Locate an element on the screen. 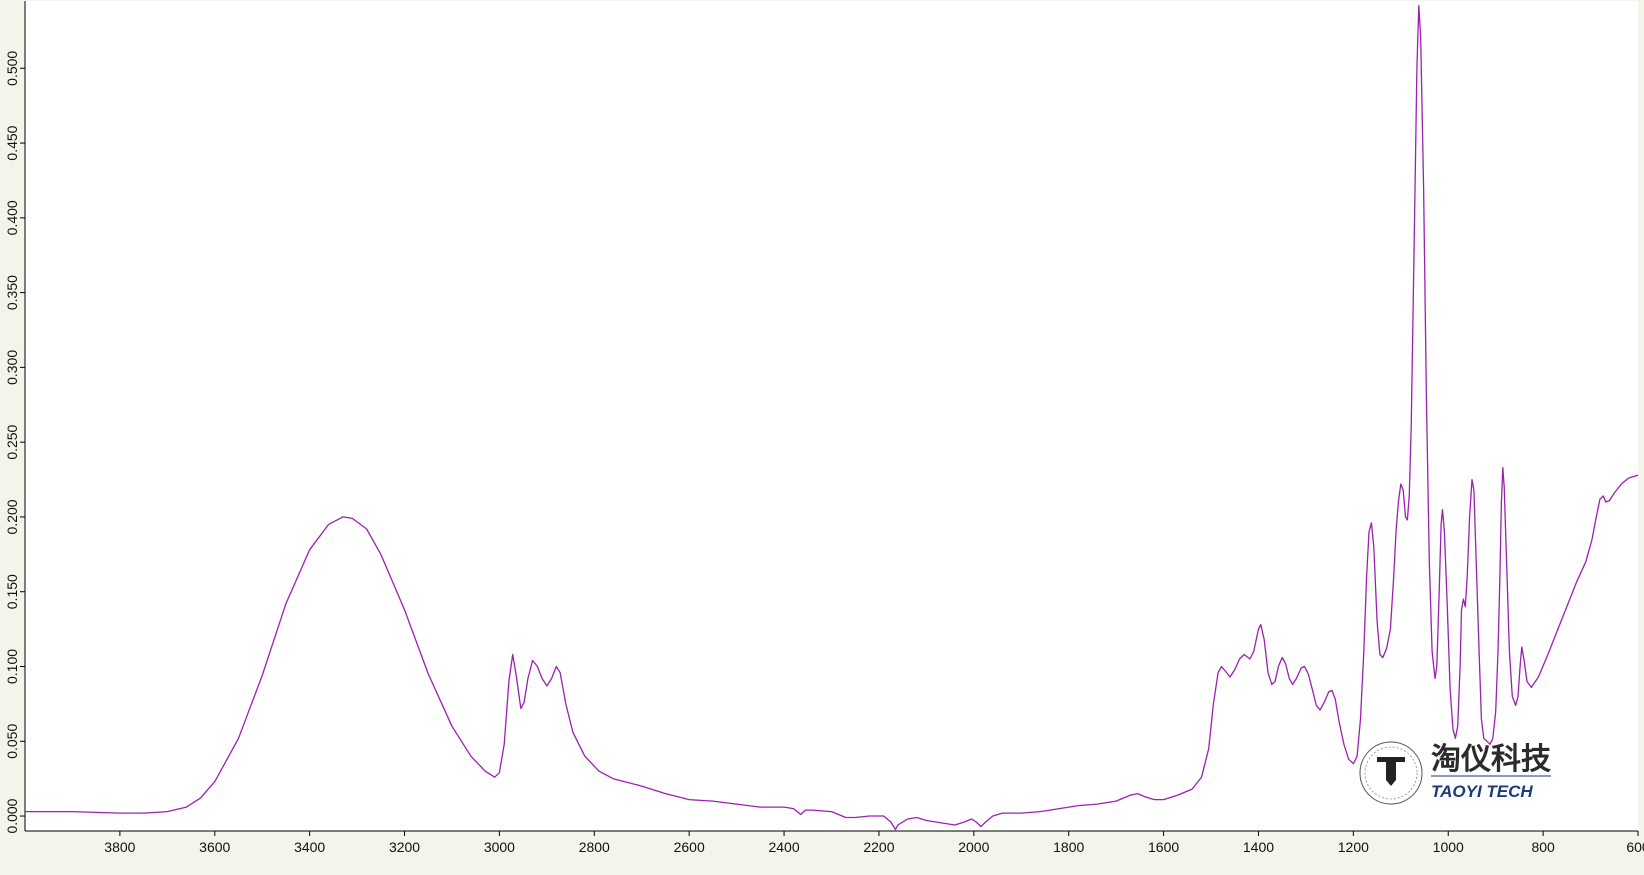  y-tick-label: 0.000 is located at coordinates (12, 815).